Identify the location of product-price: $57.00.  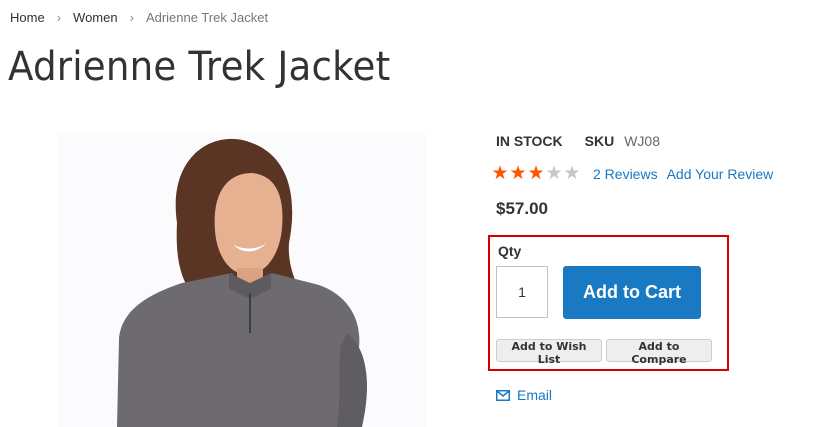
(522, 208).